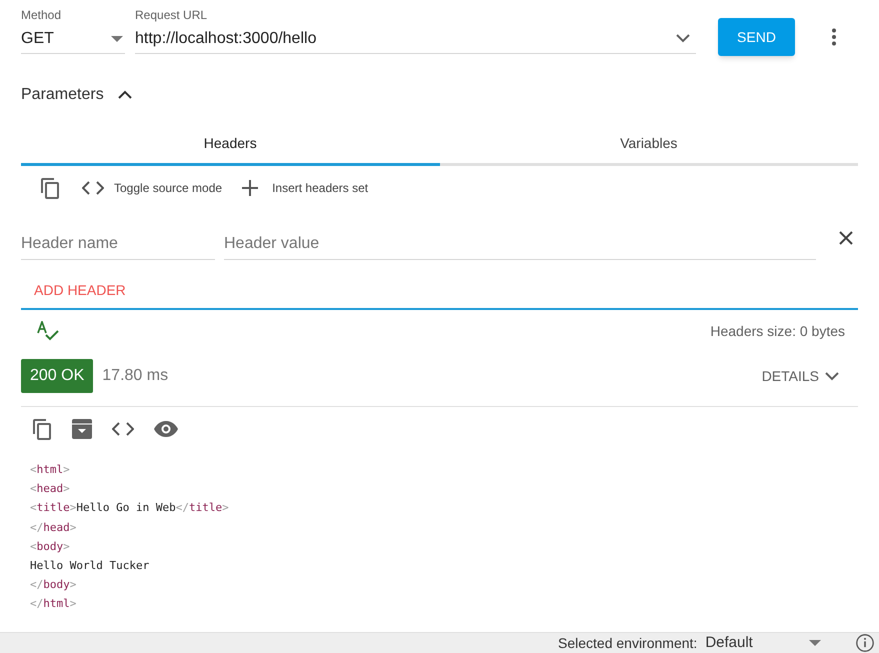 This screenshot has height=653, width=879. What do you see at coordinates (82, 429) in the screenshot?
I see `download-box-icon` at bounding box center [82, 429].